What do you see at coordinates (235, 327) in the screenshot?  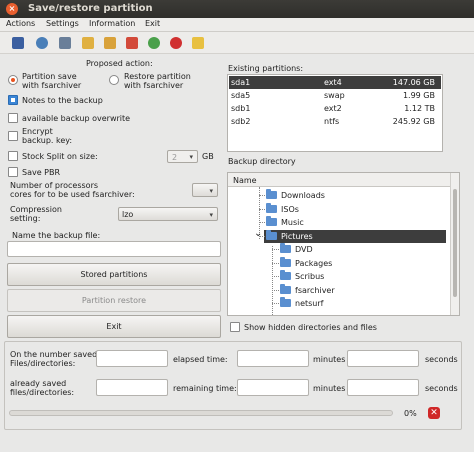 I see `show-hidden-checkbox` at bounding box center [235, 327].